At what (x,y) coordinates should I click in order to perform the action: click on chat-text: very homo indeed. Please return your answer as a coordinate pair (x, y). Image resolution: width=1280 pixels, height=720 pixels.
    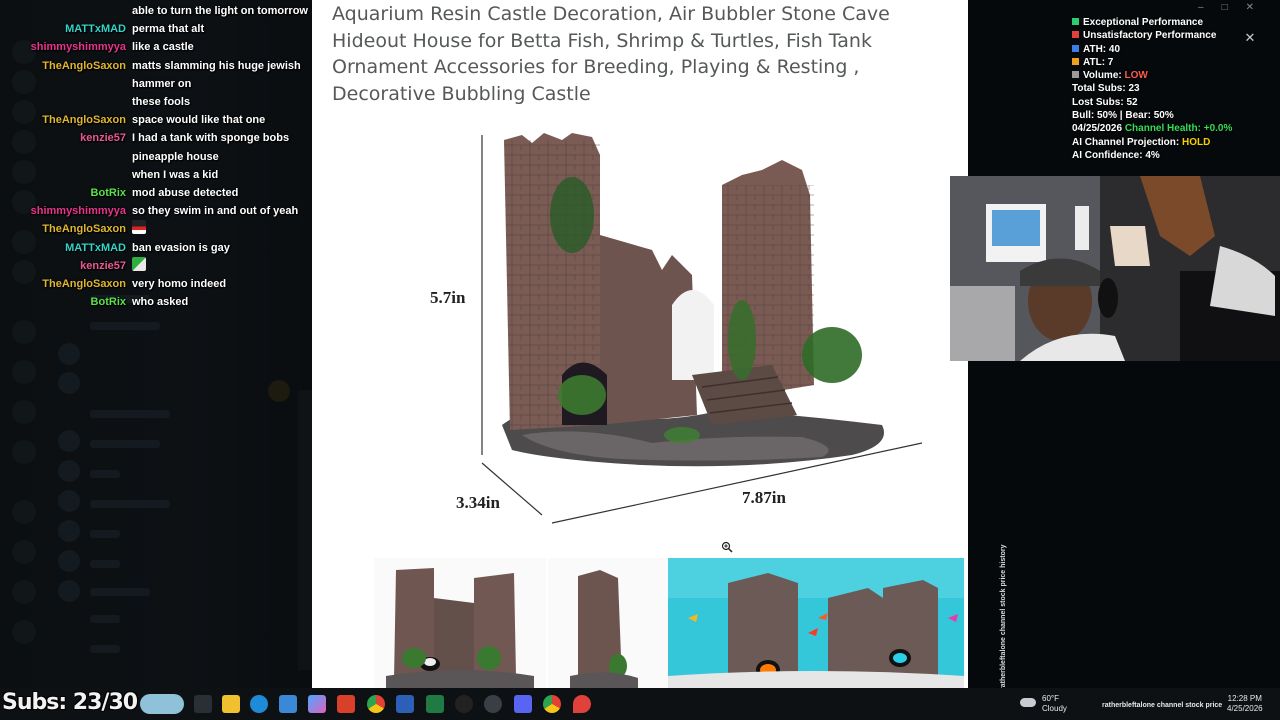
    Looking at the image, I should click on (179, 284).